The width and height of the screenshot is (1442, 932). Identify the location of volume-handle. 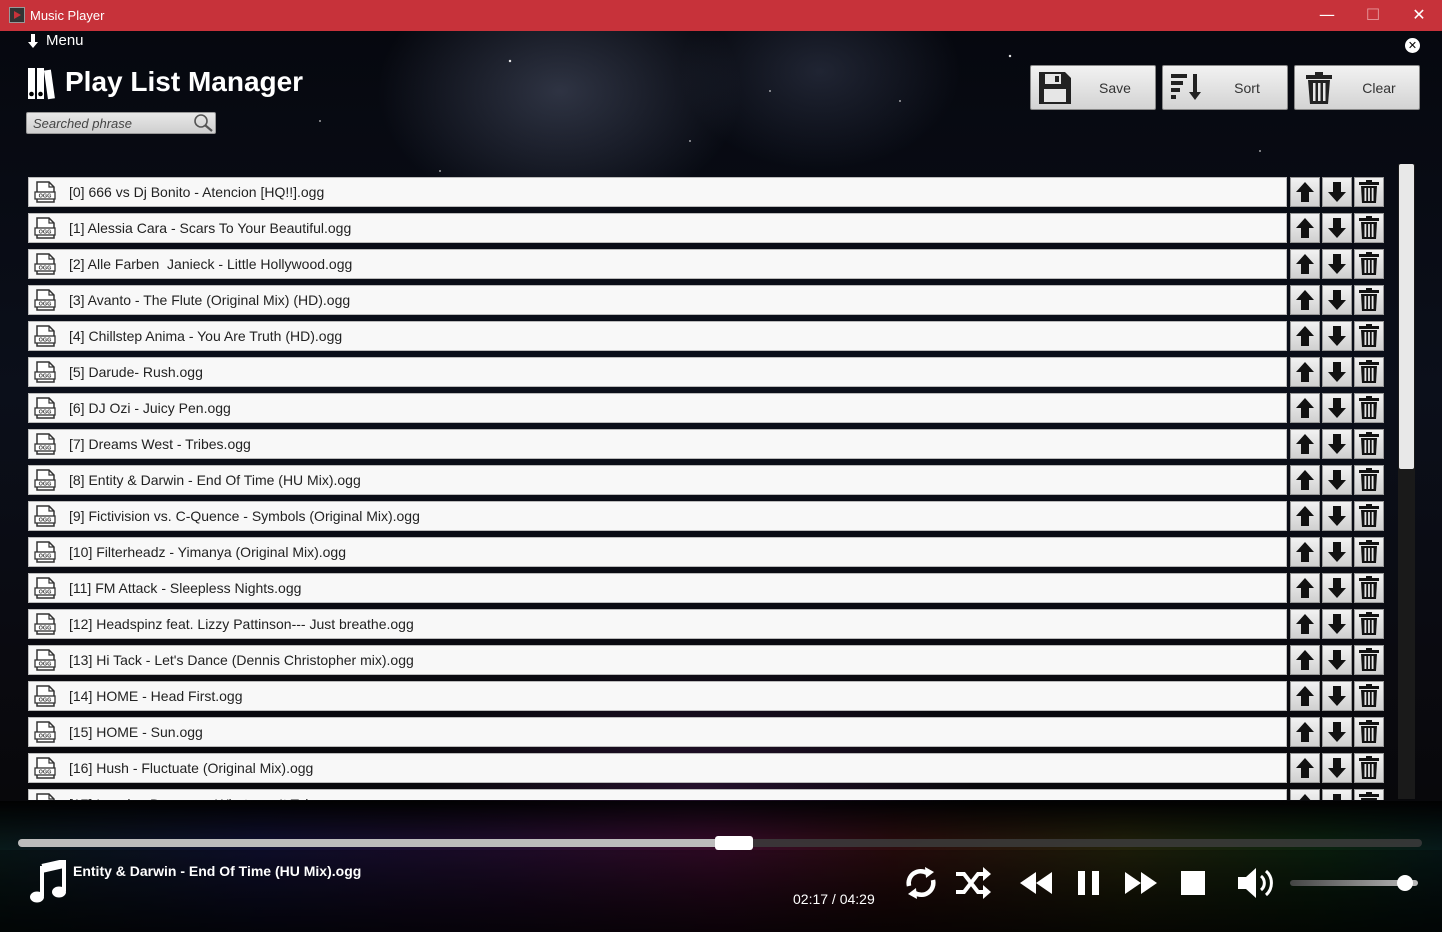
(1405, 883).